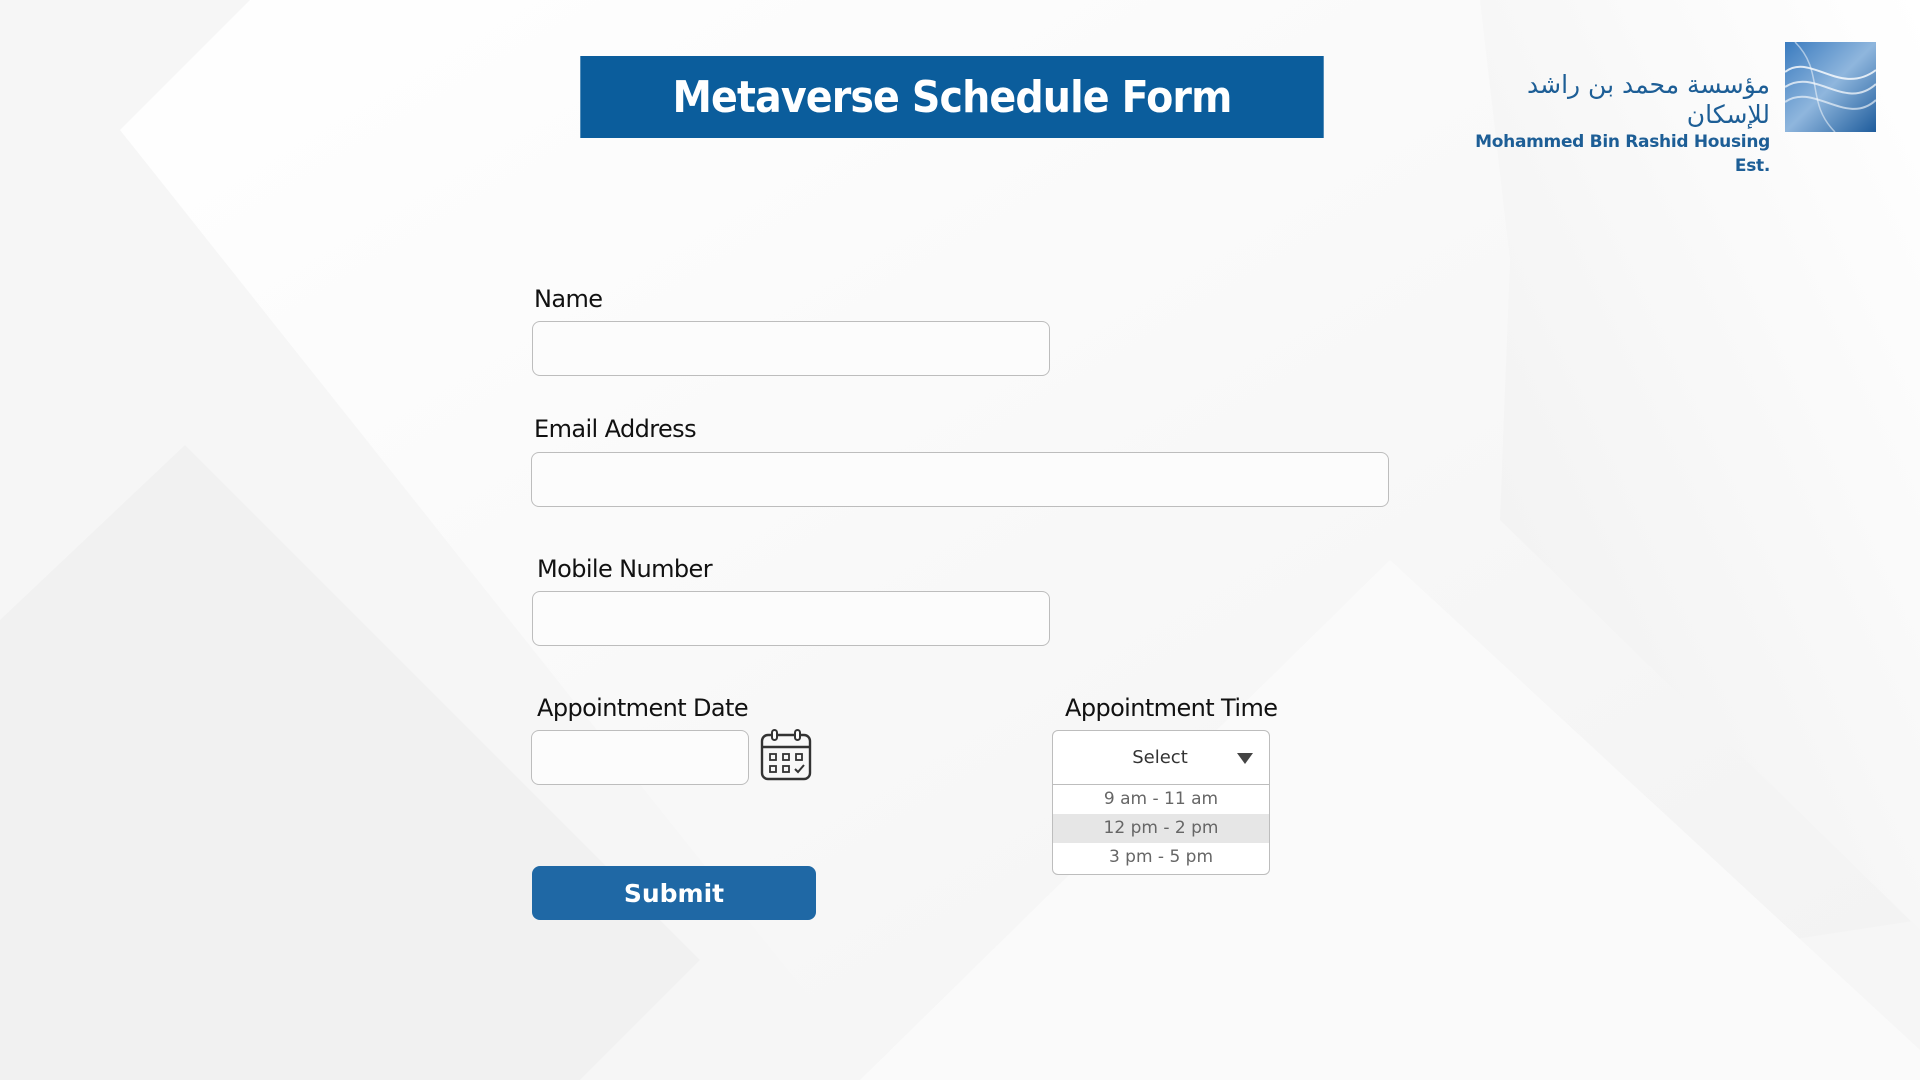  I want to click on caret-down-icon, so click(1245, 758).